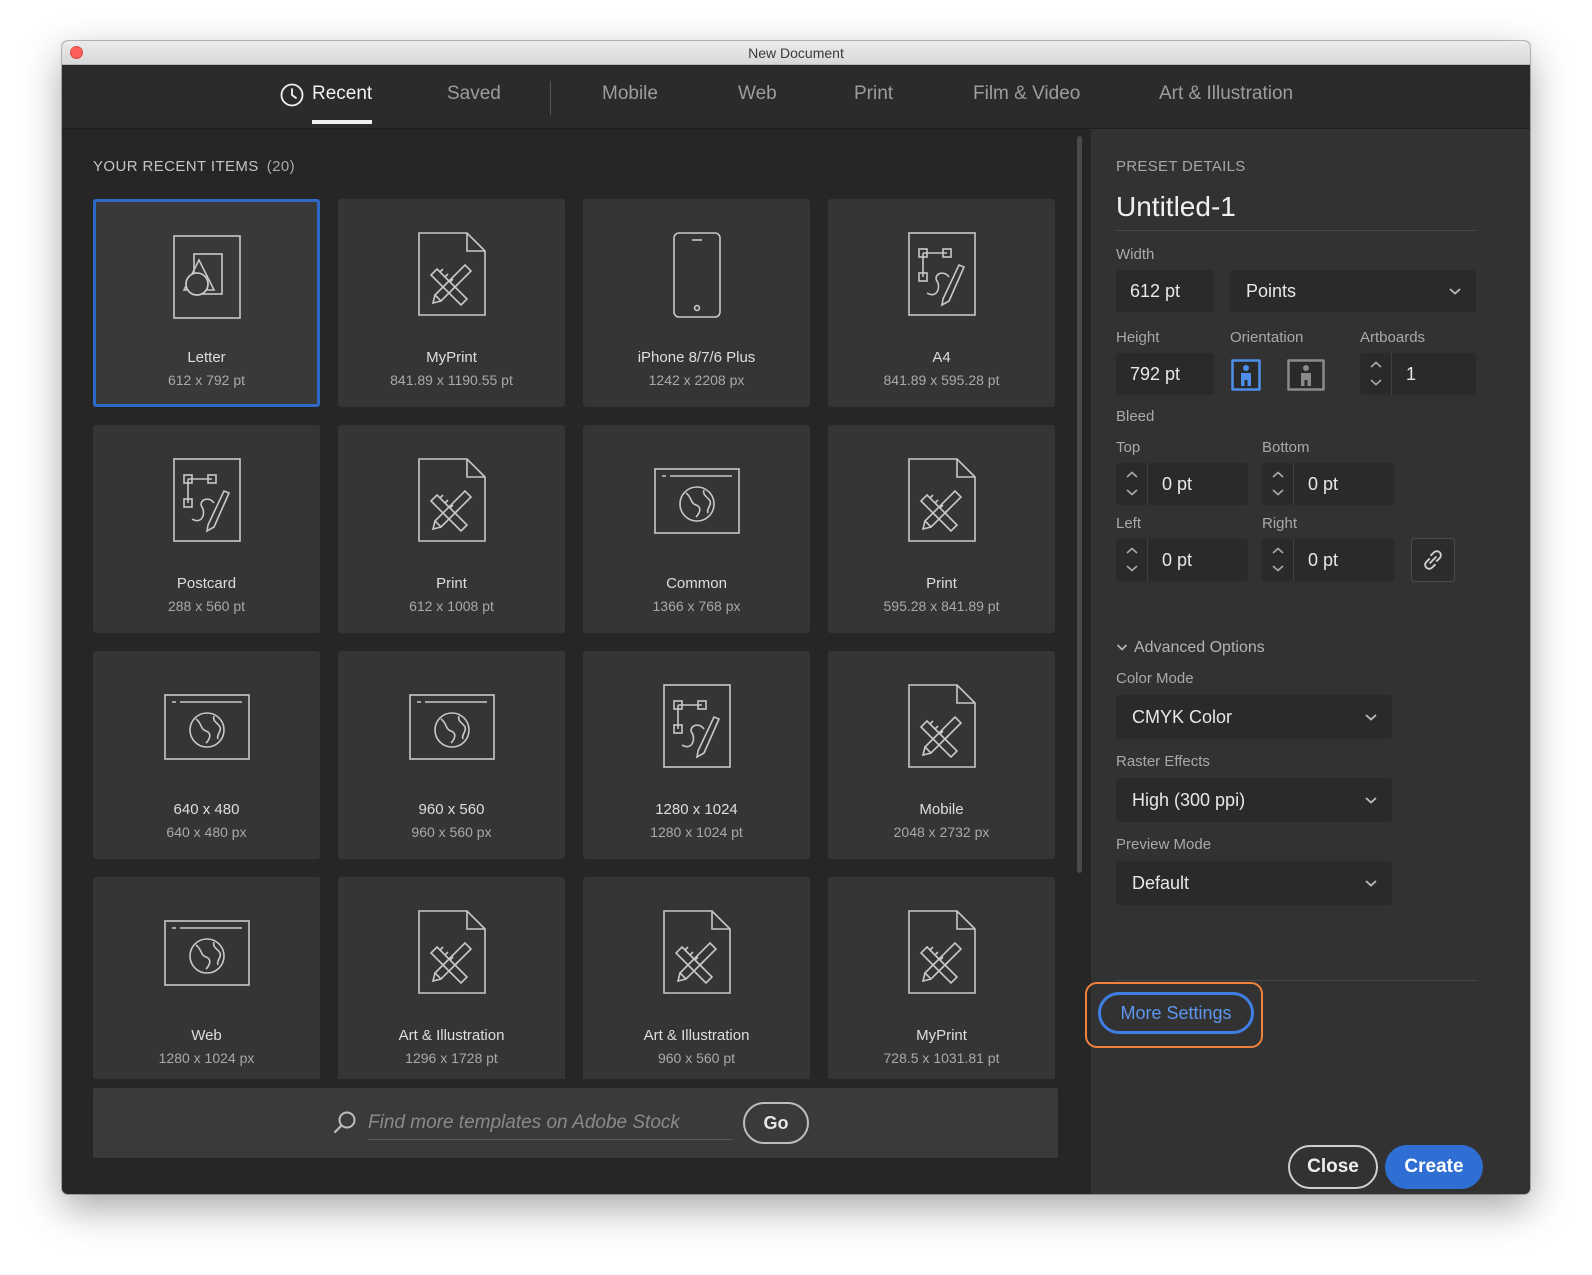  I want to click on bleed-top-stepper, so click(1132, 484).